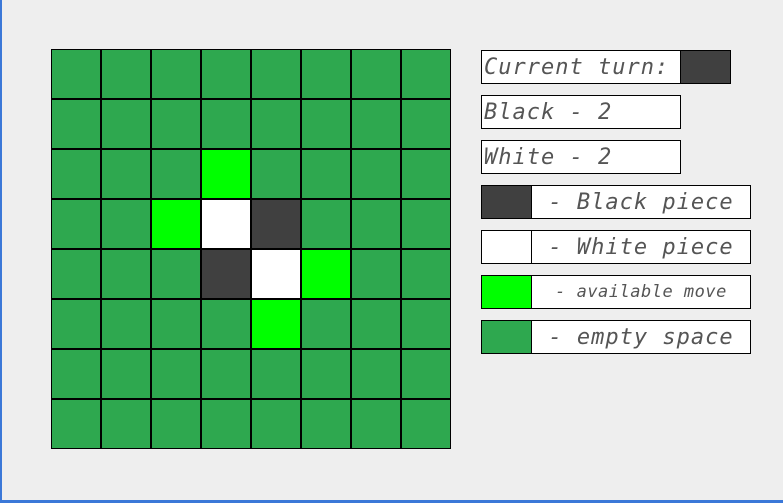 The image size is (783, 503). Describe the element at coordinates (705, 67) in the screenshot. I see `current-turn-indicator` at that location.